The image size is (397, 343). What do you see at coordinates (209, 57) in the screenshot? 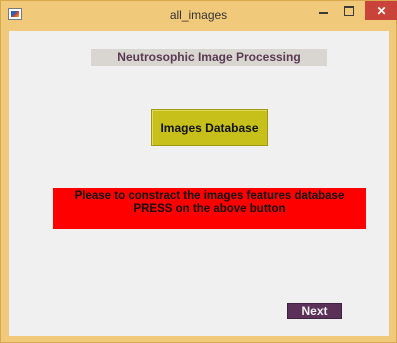
I see `page-title: Neutrosophic Image Processing` at bounding box center [209, 57].